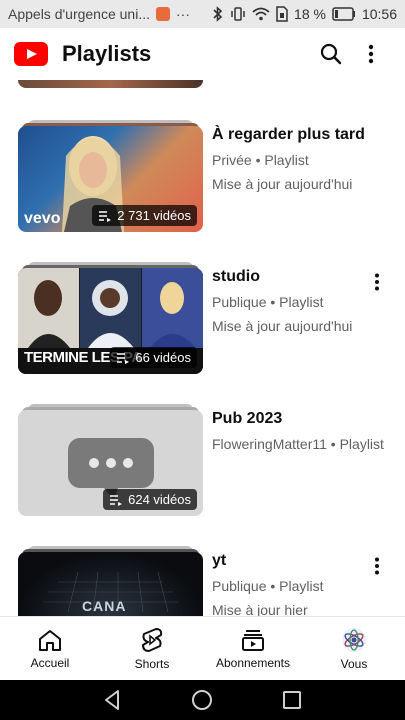 This screenshot has width=405, height=720. Describe the element at coordinates (110, 463) in the screenshot. I see `thumbnail-image: 624 vidéos` at that location.